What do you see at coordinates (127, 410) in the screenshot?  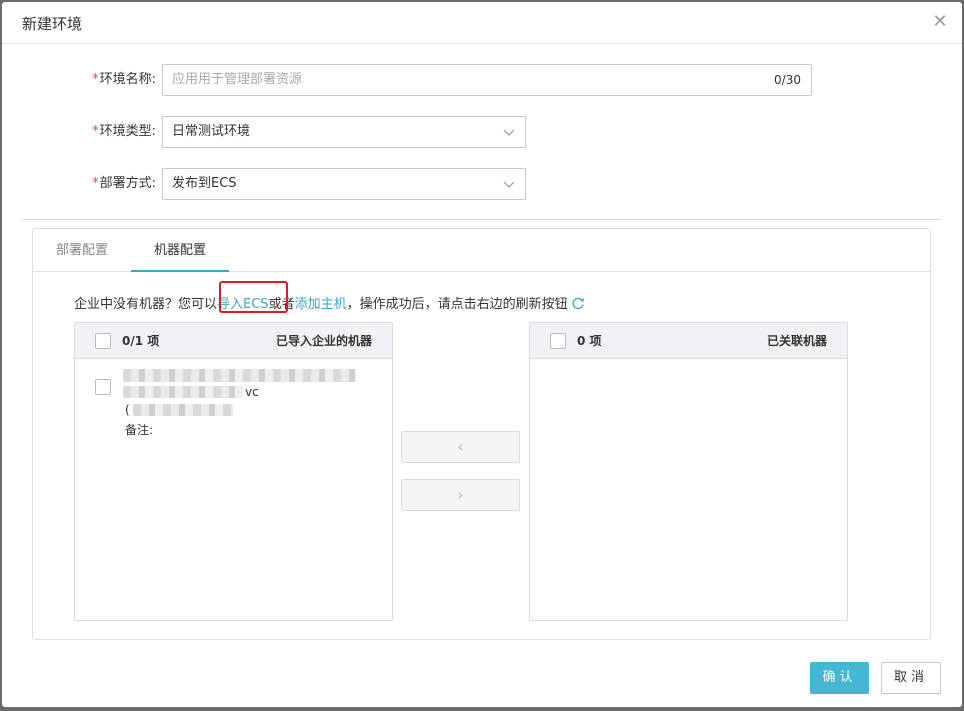 I see `item-line-head: (` at bounding box center [127, 410].